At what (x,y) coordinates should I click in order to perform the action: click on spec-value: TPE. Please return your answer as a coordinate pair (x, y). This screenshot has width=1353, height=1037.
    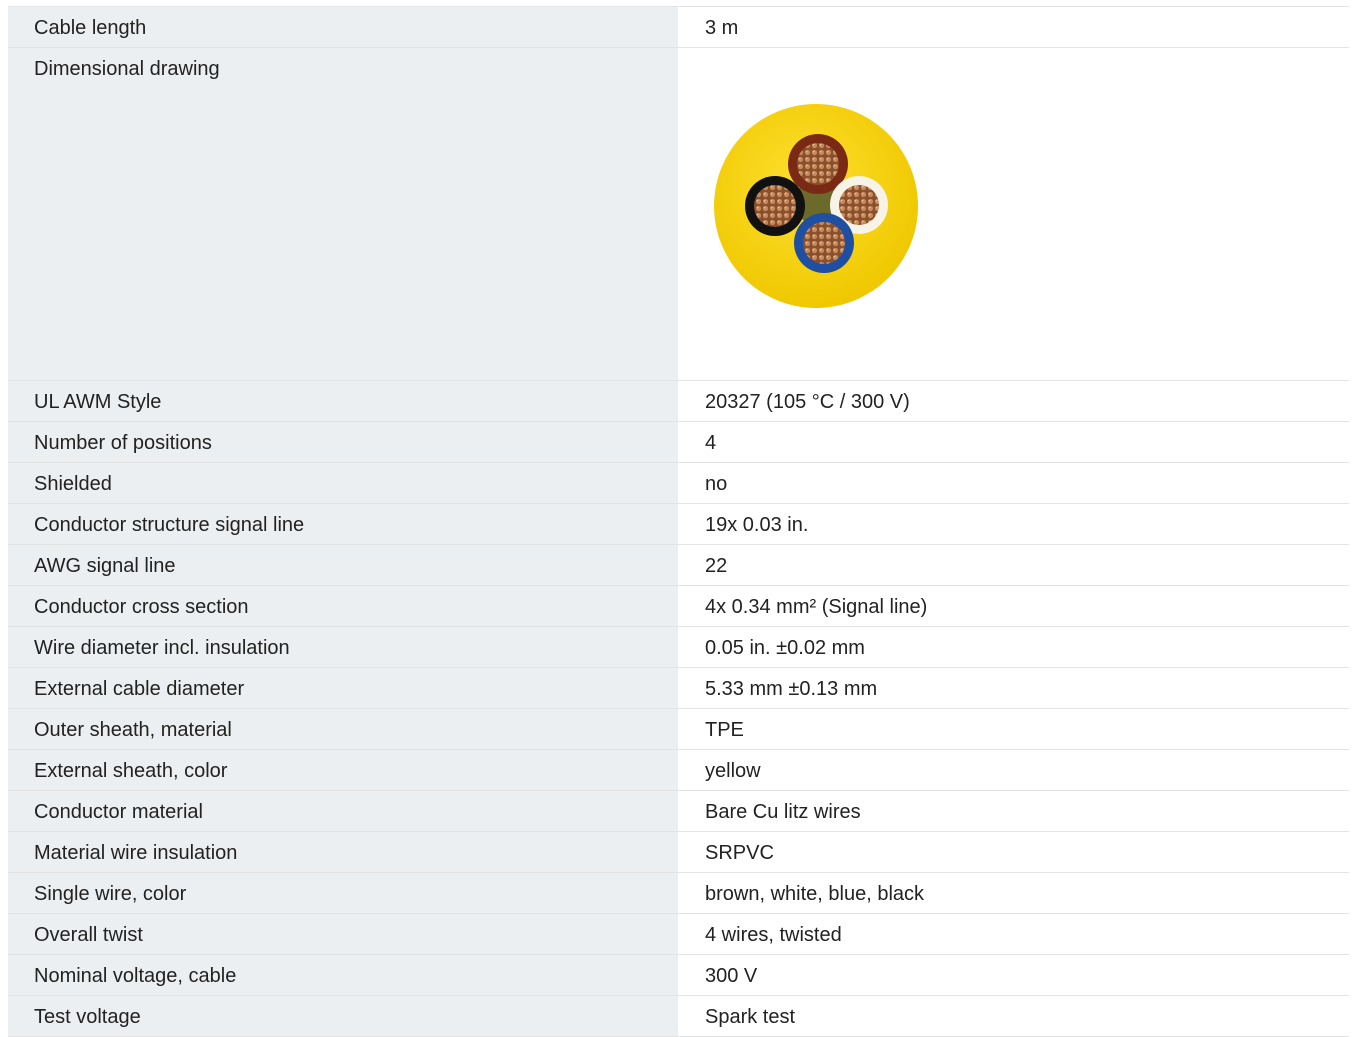
    Looking at the image, I should click on (724, 730).